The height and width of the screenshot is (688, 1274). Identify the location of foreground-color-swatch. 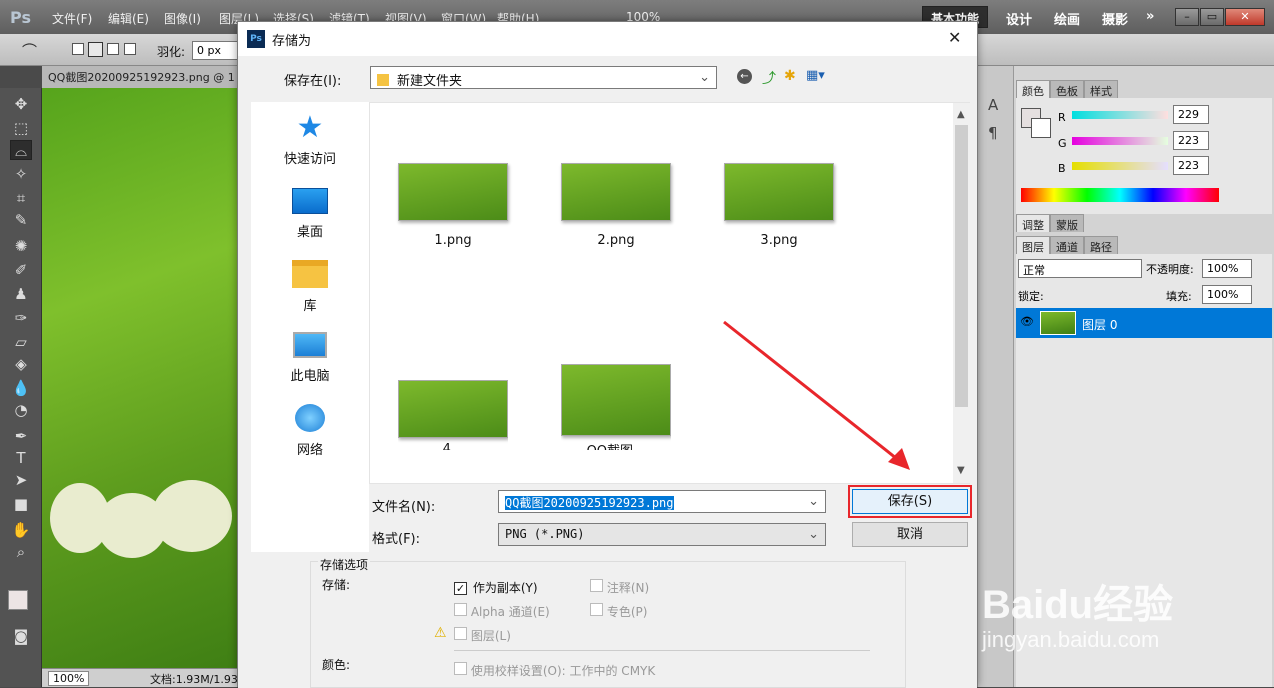
(18, 600).